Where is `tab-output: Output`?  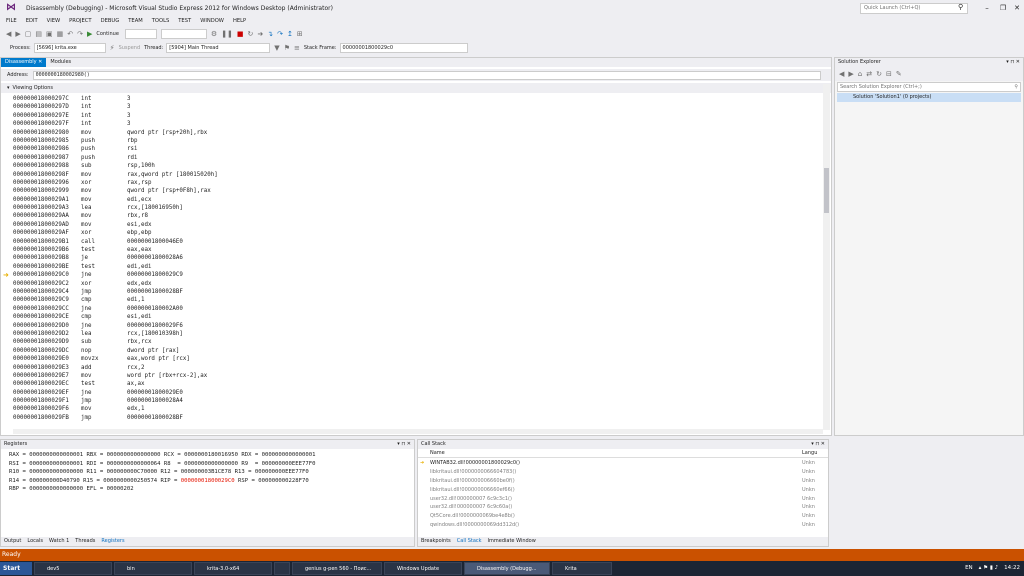 tab-output: Output is located at coordinates (12, 541).